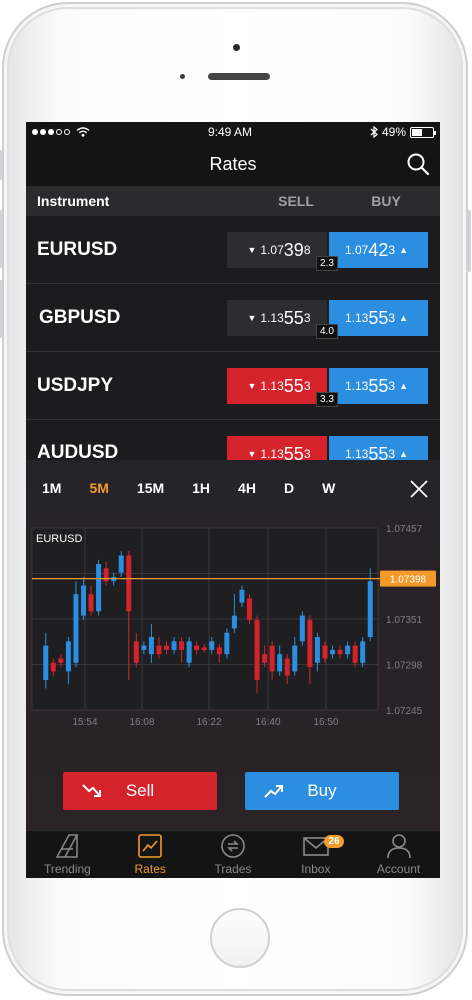  I want to click on timeframe-5m: 5M, so click(98, 488).